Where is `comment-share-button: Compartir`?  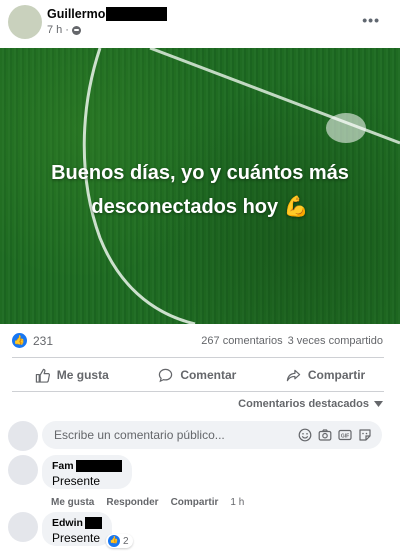 comment-share-button: Compartir is located at coordinates (195, 502).